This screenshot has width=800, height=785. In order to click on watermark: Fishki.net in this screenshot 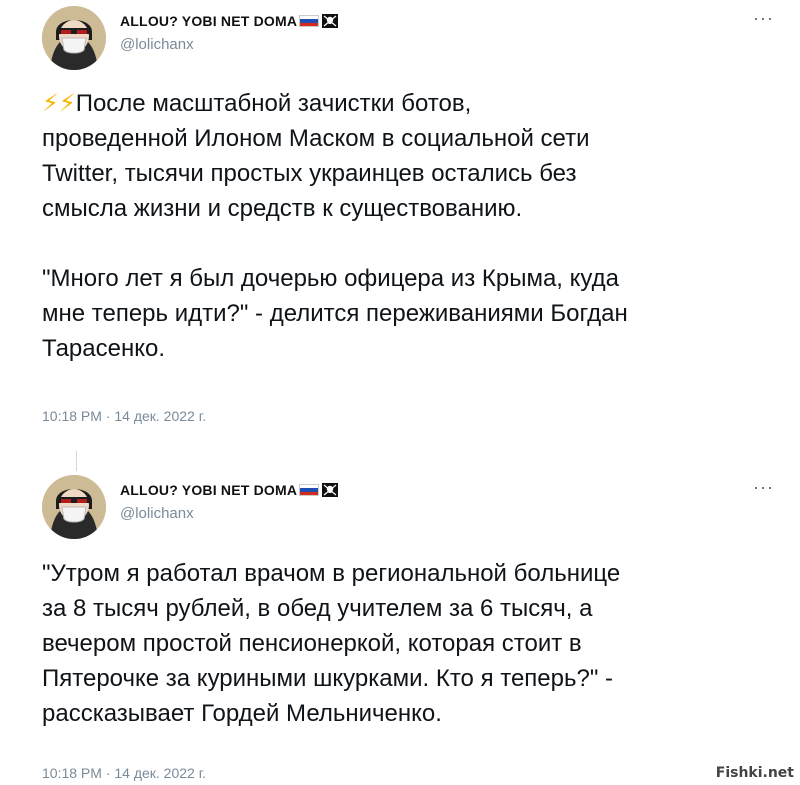, I will do `click(754, 773)`.